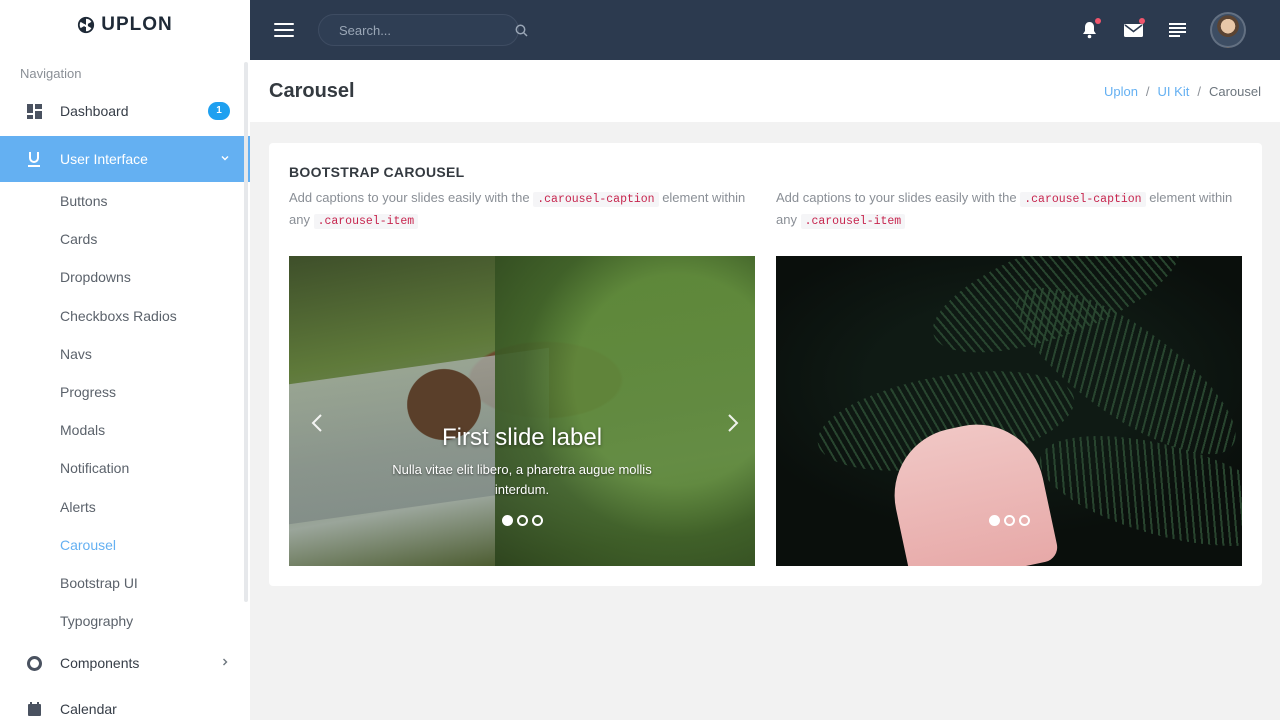  What do you see at coordinates (125, 201) in the screenshot?
I see `sidebar-subitem-buttons: Buttons` at bounding box center [125, 201].